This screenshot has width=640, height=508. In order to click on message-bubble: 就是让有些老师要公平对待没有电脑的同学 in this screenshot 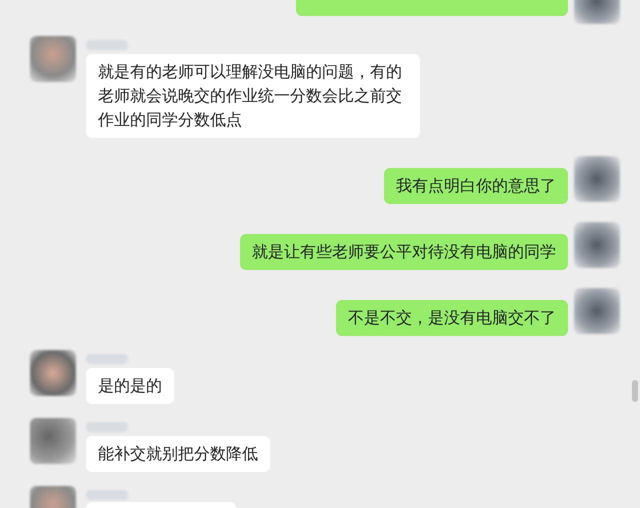, I will do `click(404, 252)`.